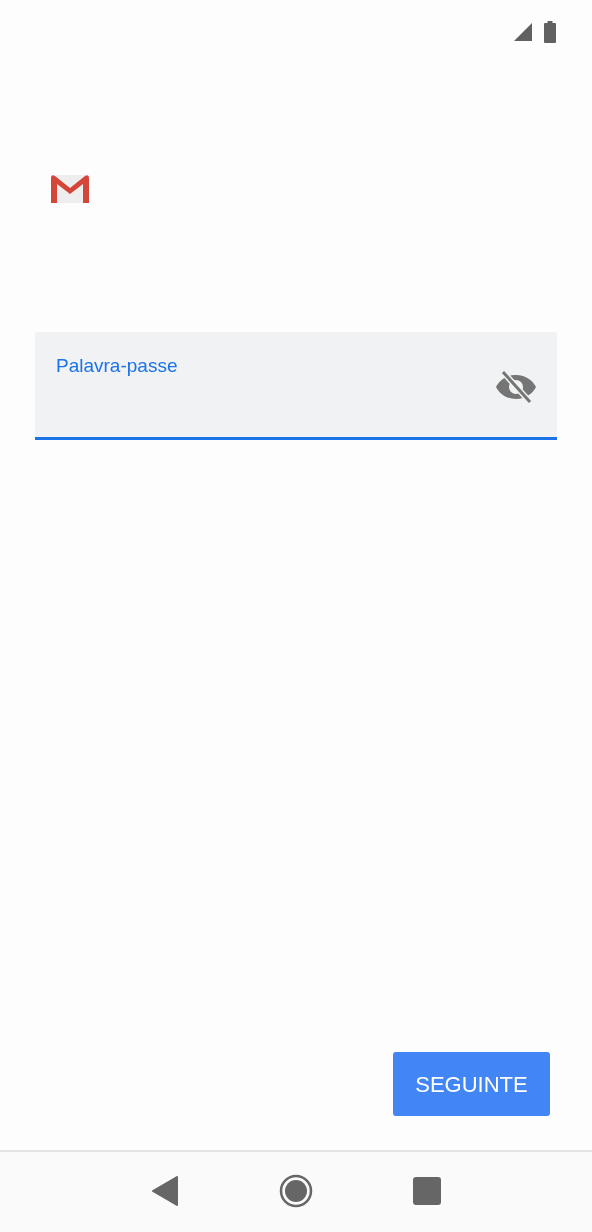 The image size is (592, 1232). Describe the element at coordinates (471, 1084) in the screenshot. I see `next-button: SEGUINTE` at that location.